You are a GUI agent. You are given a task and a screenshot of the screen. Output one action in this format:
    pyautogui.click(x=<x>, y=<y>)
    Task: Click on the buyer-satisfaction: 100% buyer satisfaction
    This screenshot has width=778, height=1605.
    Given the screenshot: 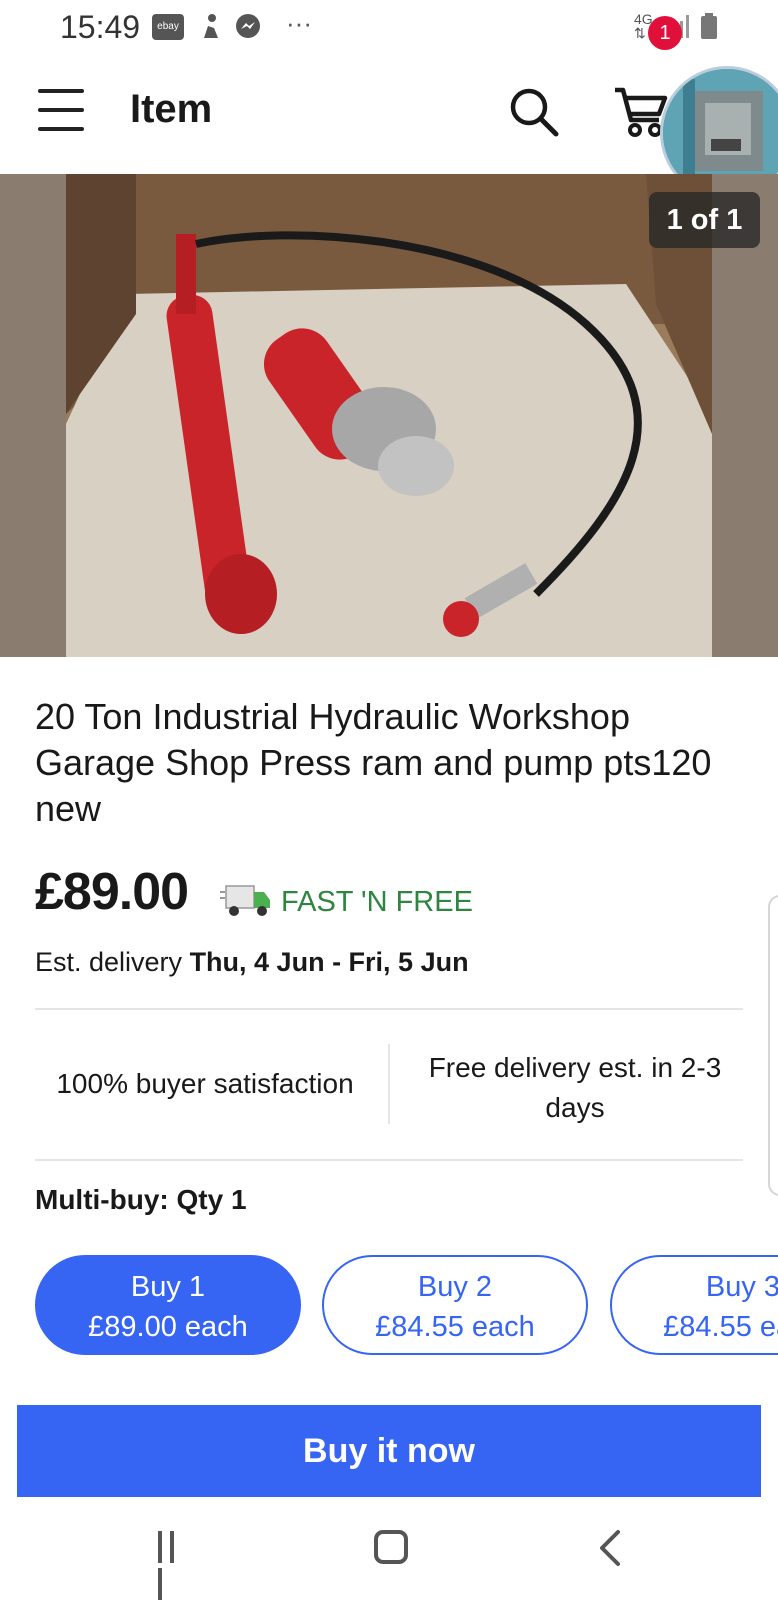 What is the action you would take?
    pyautogui.click(x=205, y=1083)
    